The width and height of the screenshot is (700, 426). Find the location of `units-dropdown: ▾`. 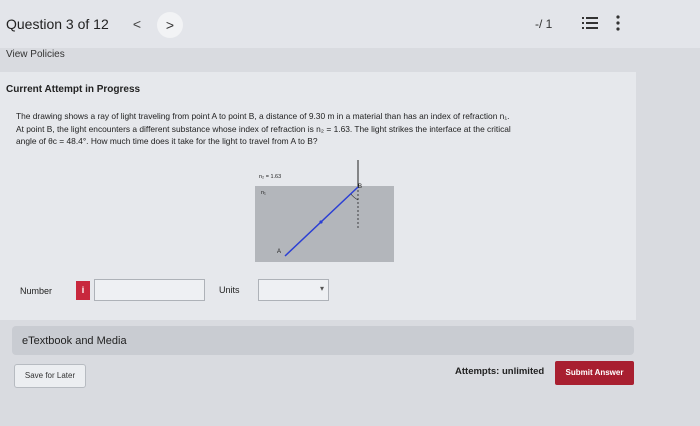

units-dropdown: ▾ is located at coordinates (293, 290).